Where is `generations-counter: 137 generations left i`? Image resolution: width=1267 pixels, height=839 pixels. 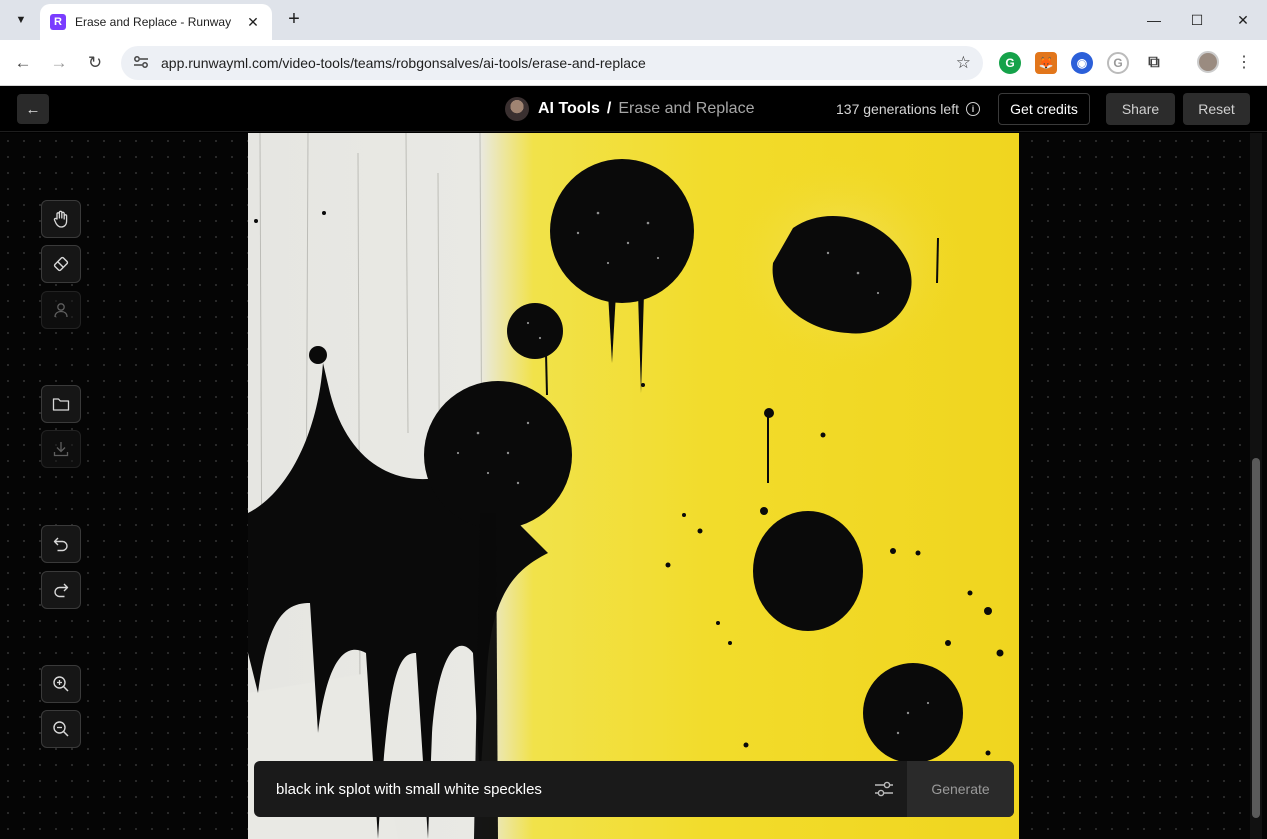
generations-counter: 137 generations left i is located at coordinates (908, 109).